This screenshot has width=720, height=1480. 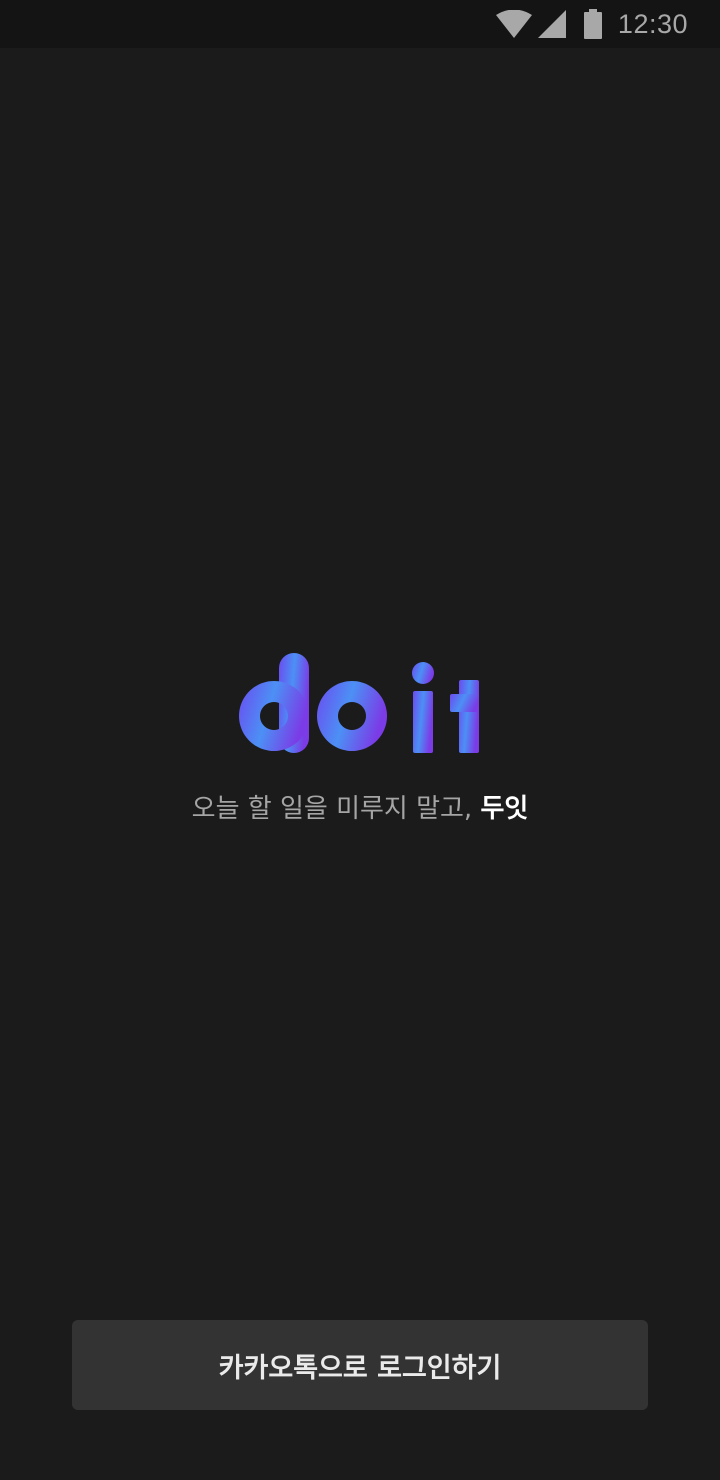 What do you see at coordinates (360, 1368) in the screenshot?
I see `kakao-login-label: 카카오톡으로 로그인하기` at bounding box center [360, 1368].